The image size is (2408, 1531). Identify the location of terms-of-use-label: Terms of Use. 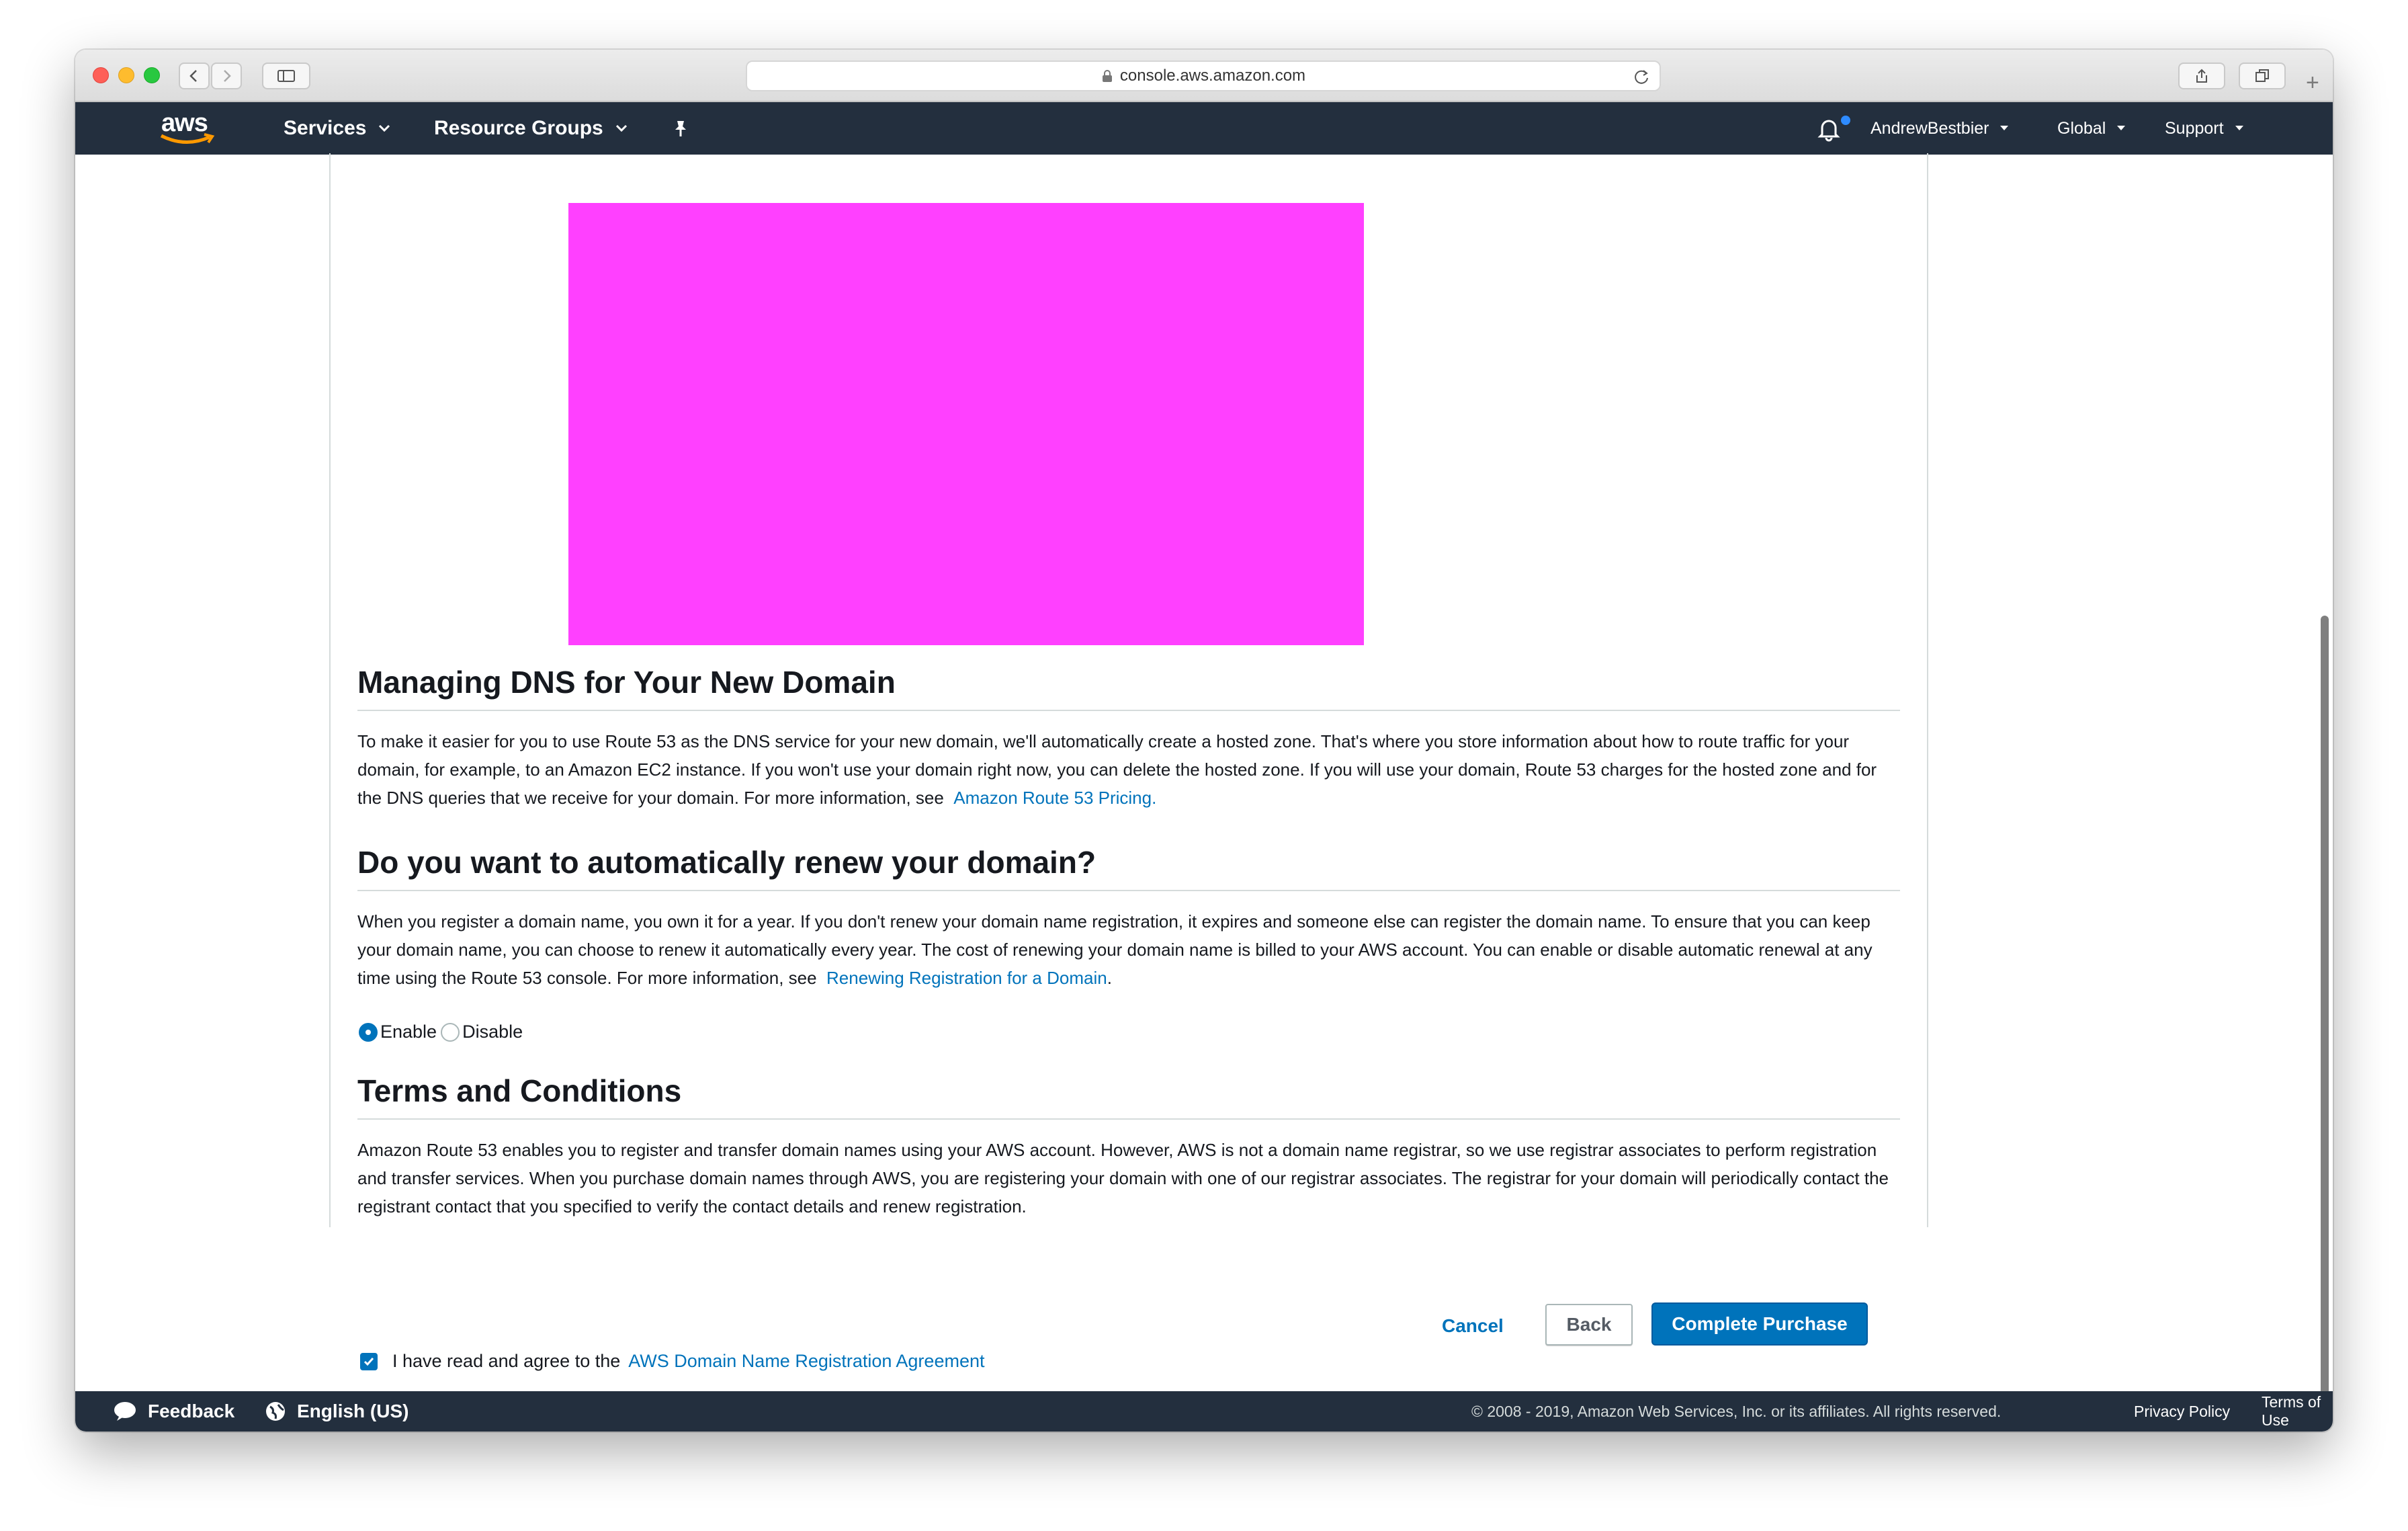
(2291, 1411).